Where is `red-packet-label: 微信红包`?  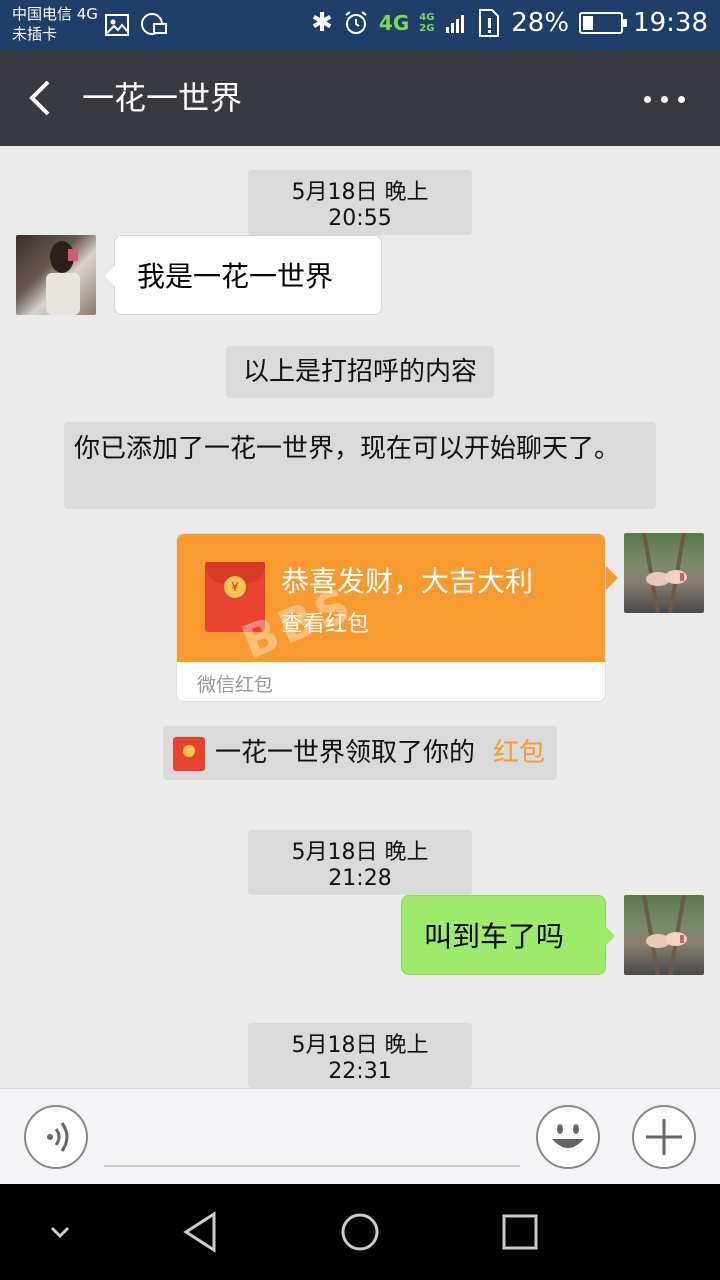
red-packet-label: 微信红包 is located at coordinates (235, 685).